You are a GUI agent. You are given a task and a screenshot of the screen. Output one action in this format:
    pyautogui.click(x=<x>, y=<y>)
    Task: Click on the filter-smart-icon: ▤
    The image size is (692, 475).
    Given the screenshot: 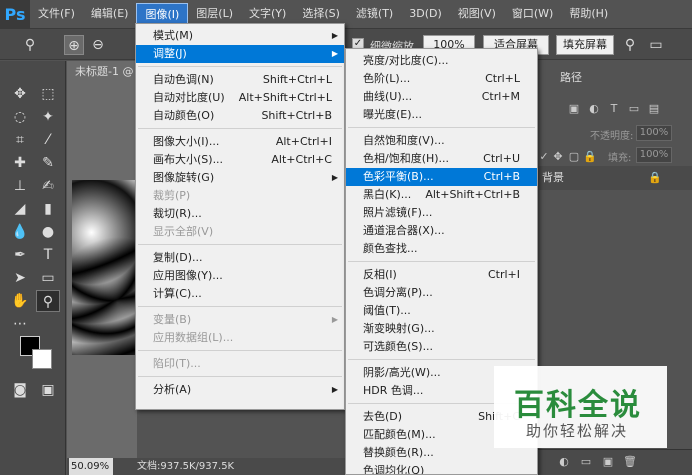 What is the action you would take?
    pyautogui.click(x=654, y=109)
    